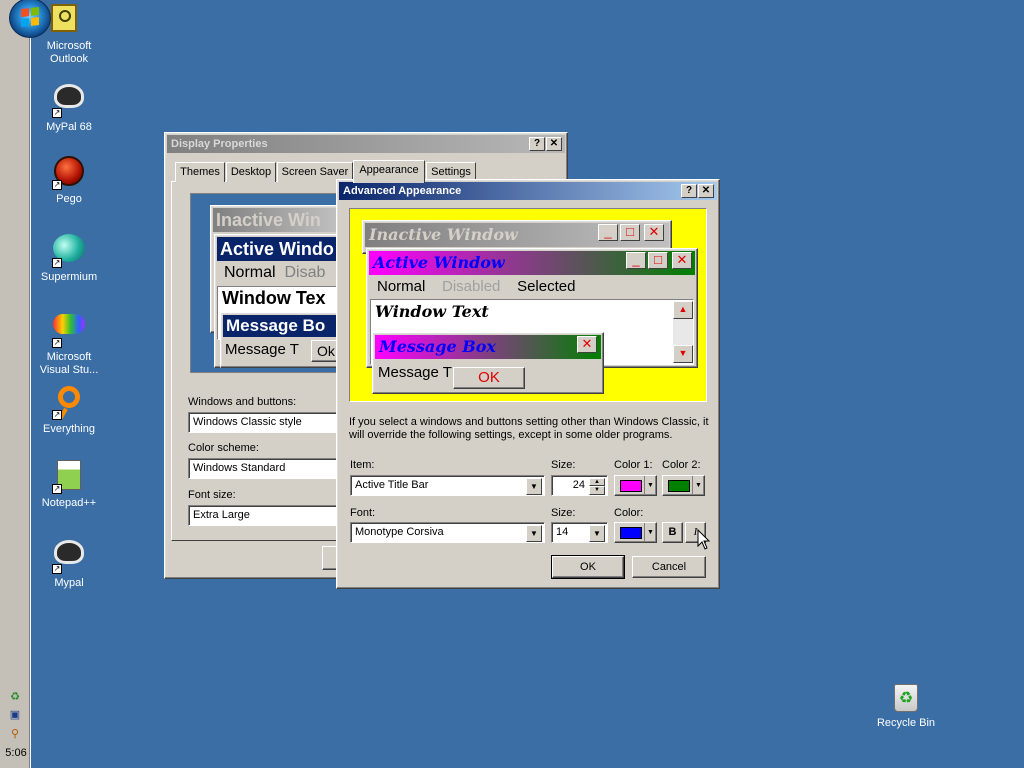 This screenshot has width=1024, height=768. What do you see at coordinates (447, 485) in the screenshot?
I see `item-select: Active Title Bar ▼` at bounding box center [447, 485].